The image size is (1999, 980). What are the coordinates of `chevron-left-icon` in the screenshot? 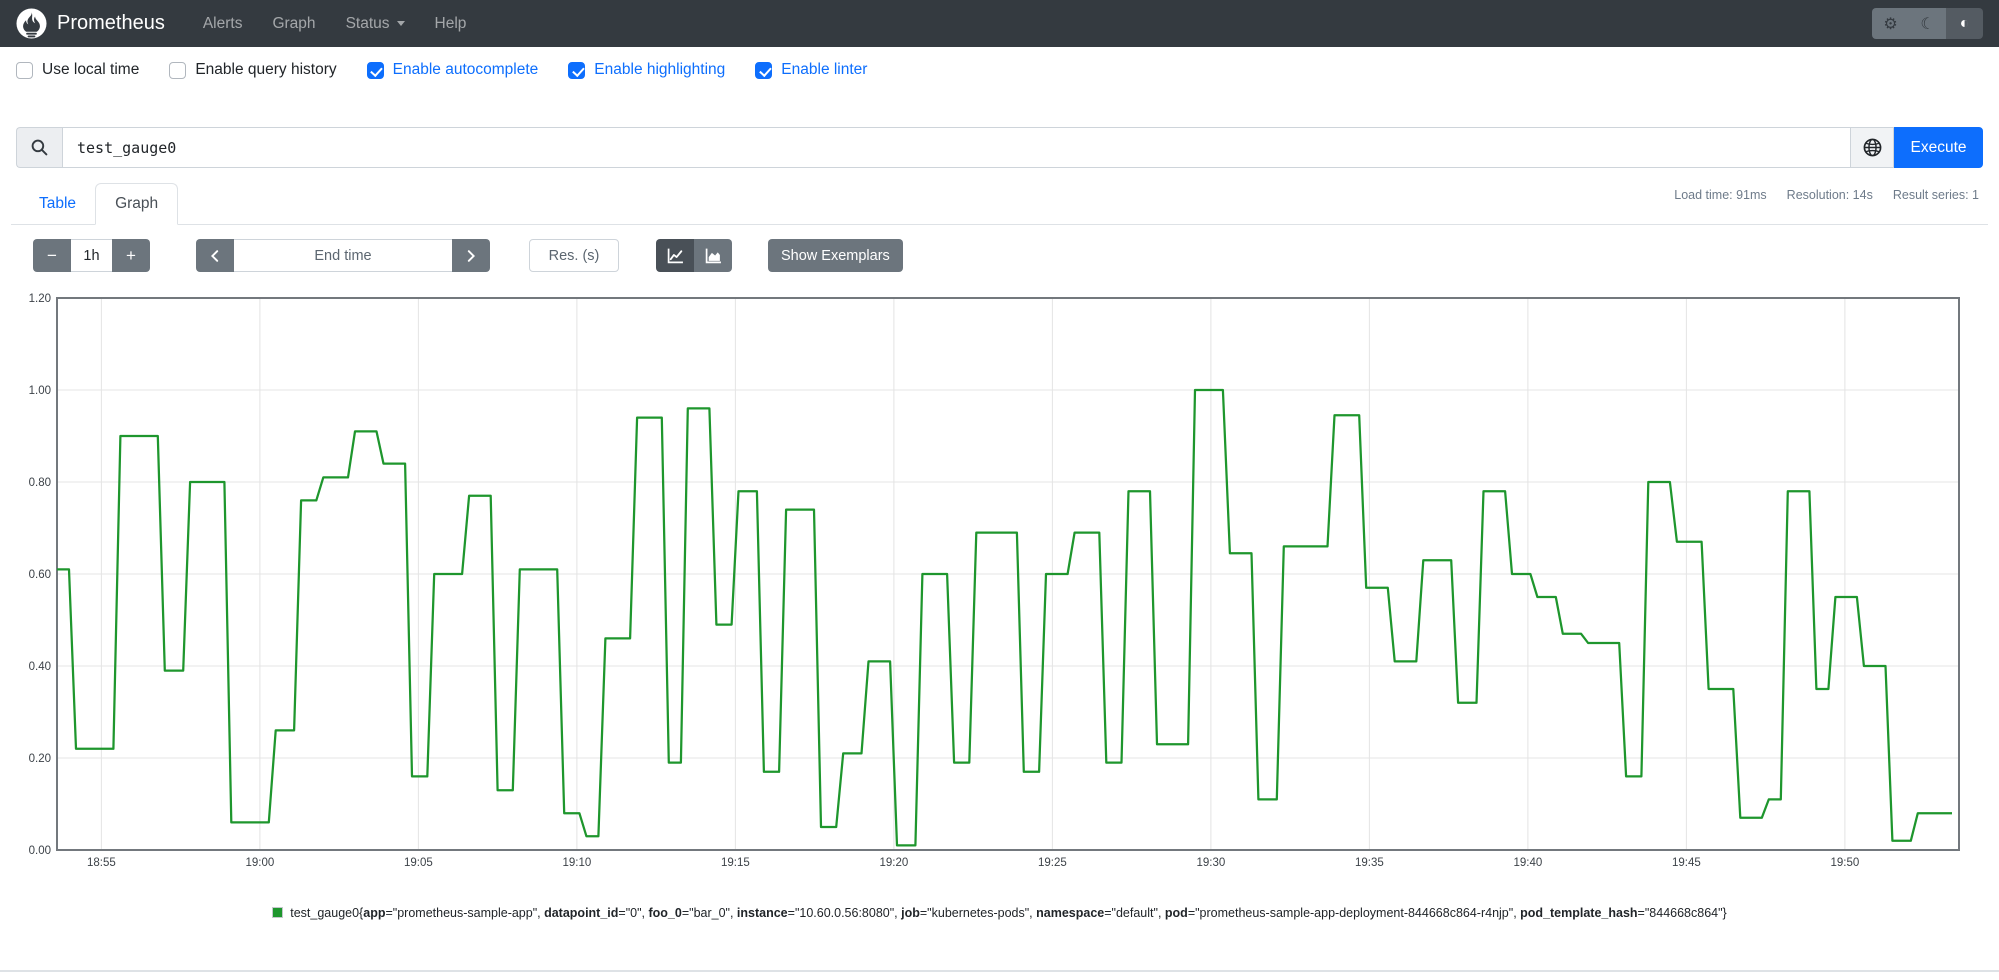 It's located at (215, 255).